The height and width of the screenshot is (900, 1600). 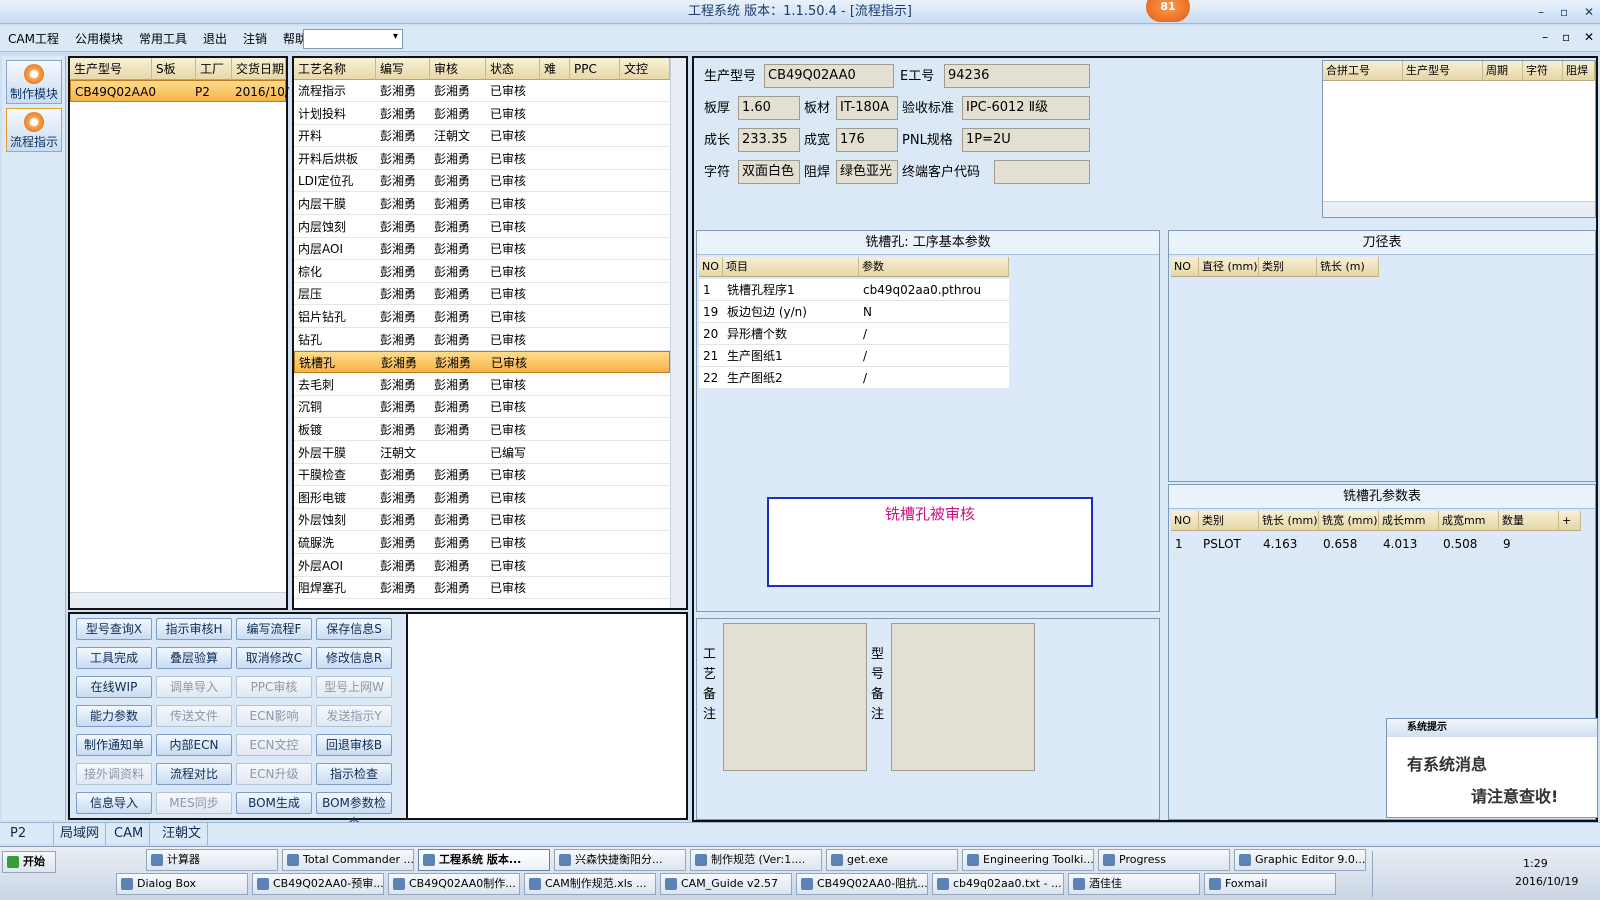 What do you see at coordinates (174, 69) in the screenshot?
I see `col-s: S板` at bounding box center [174, 69].